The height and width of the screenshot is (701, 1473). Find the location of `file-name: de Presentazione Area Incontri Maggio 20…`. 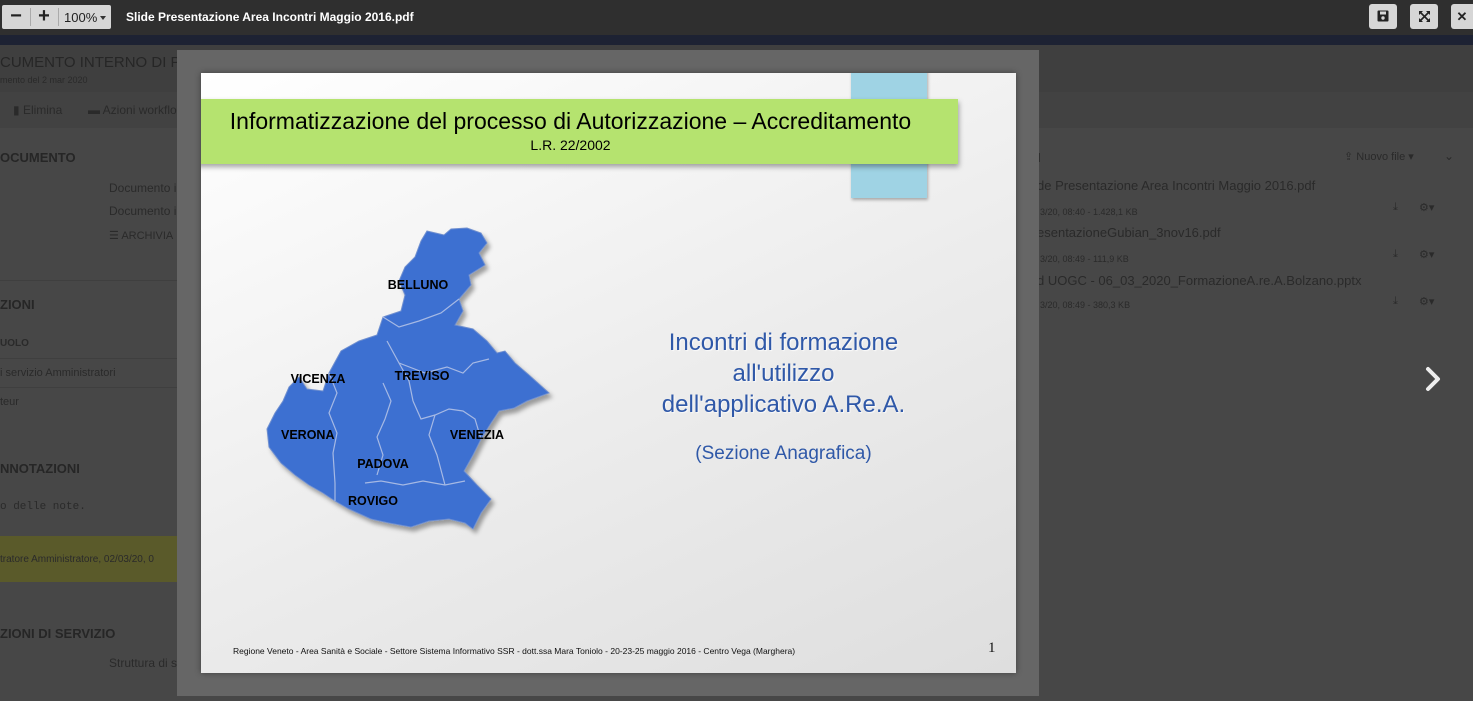

file-name: de Presentazione Area Incontri Maggio 20… is located at coordinates (1176, 185).